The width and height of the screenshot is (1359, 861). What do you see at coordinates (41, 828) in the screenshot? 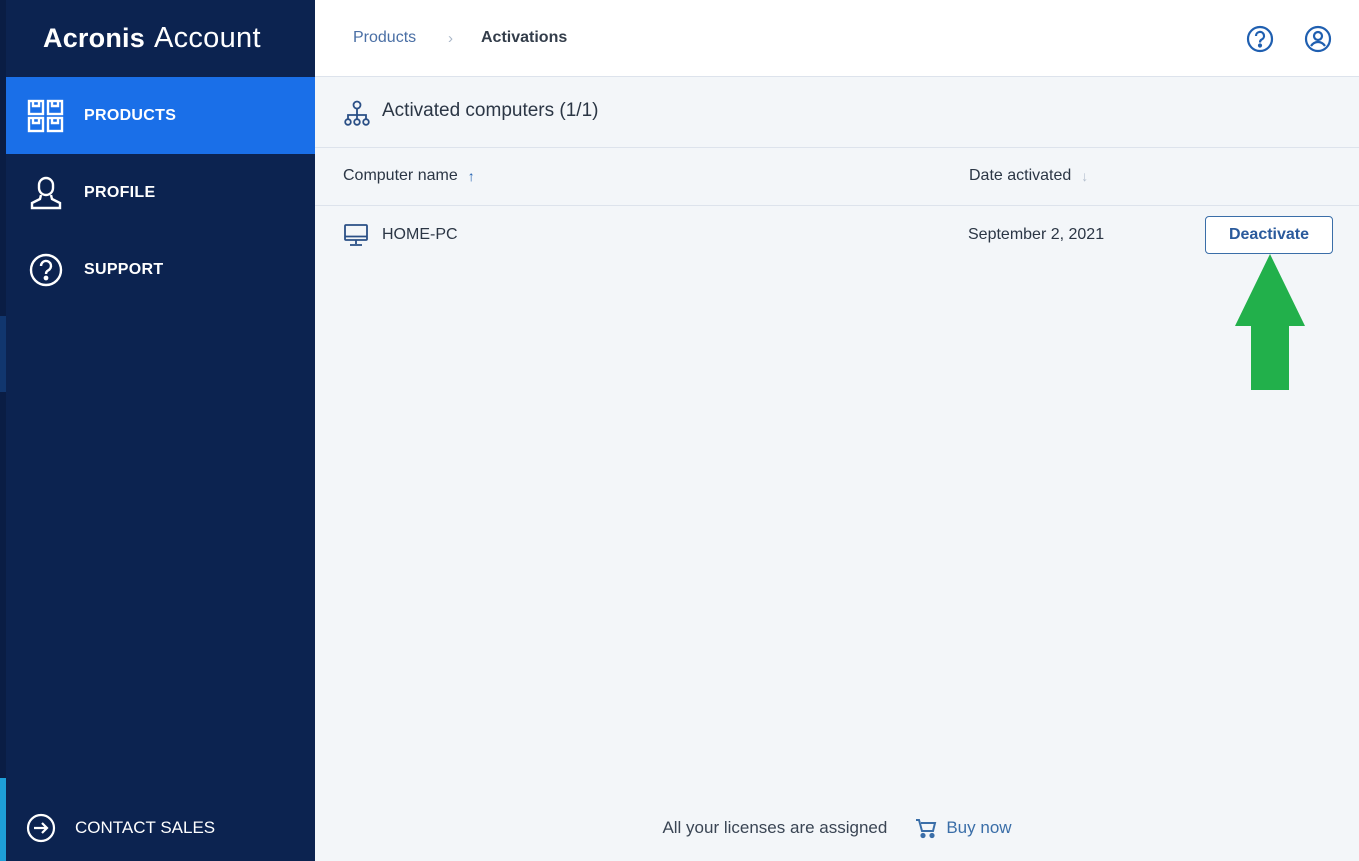
I see `arrow-right-circle-icon` at bounding box center [41, 828].